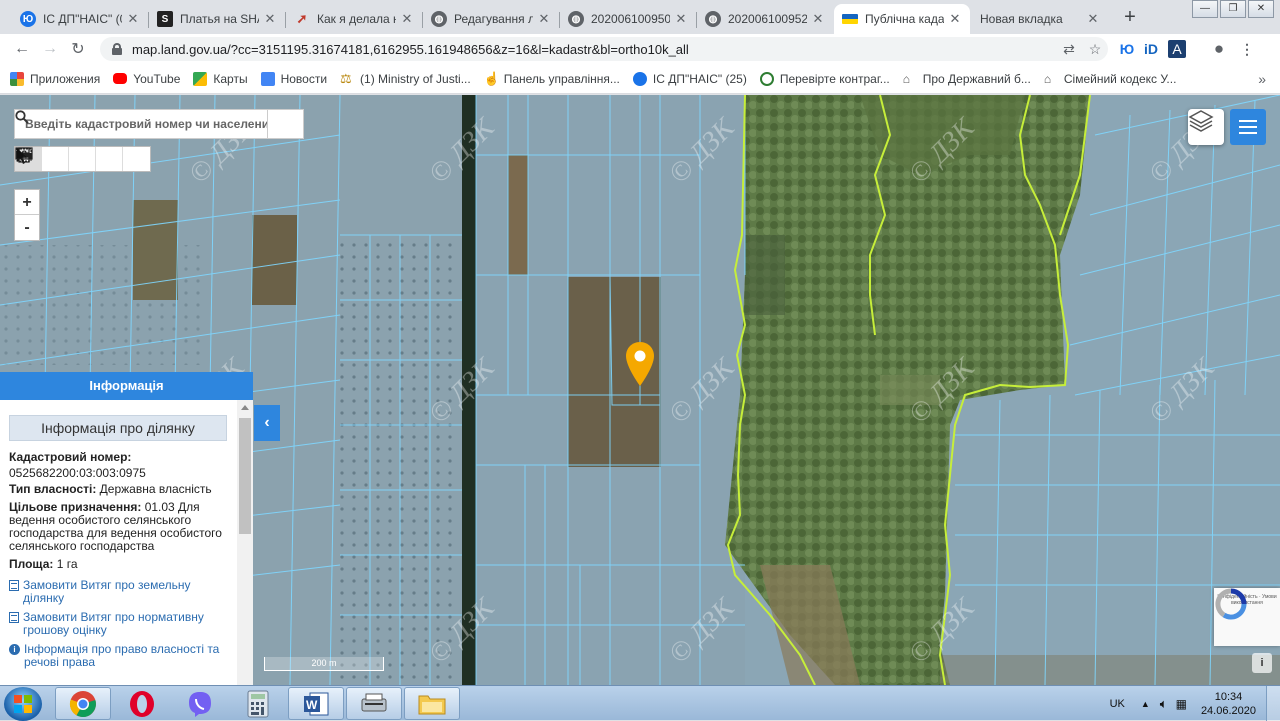 This screenshot has width=1280, height=721. What do you see at coordinates (1040, 19) in the screenshot?
I see `tab-new: Новая вкладка ✕` at bounding box center [1040, 19].